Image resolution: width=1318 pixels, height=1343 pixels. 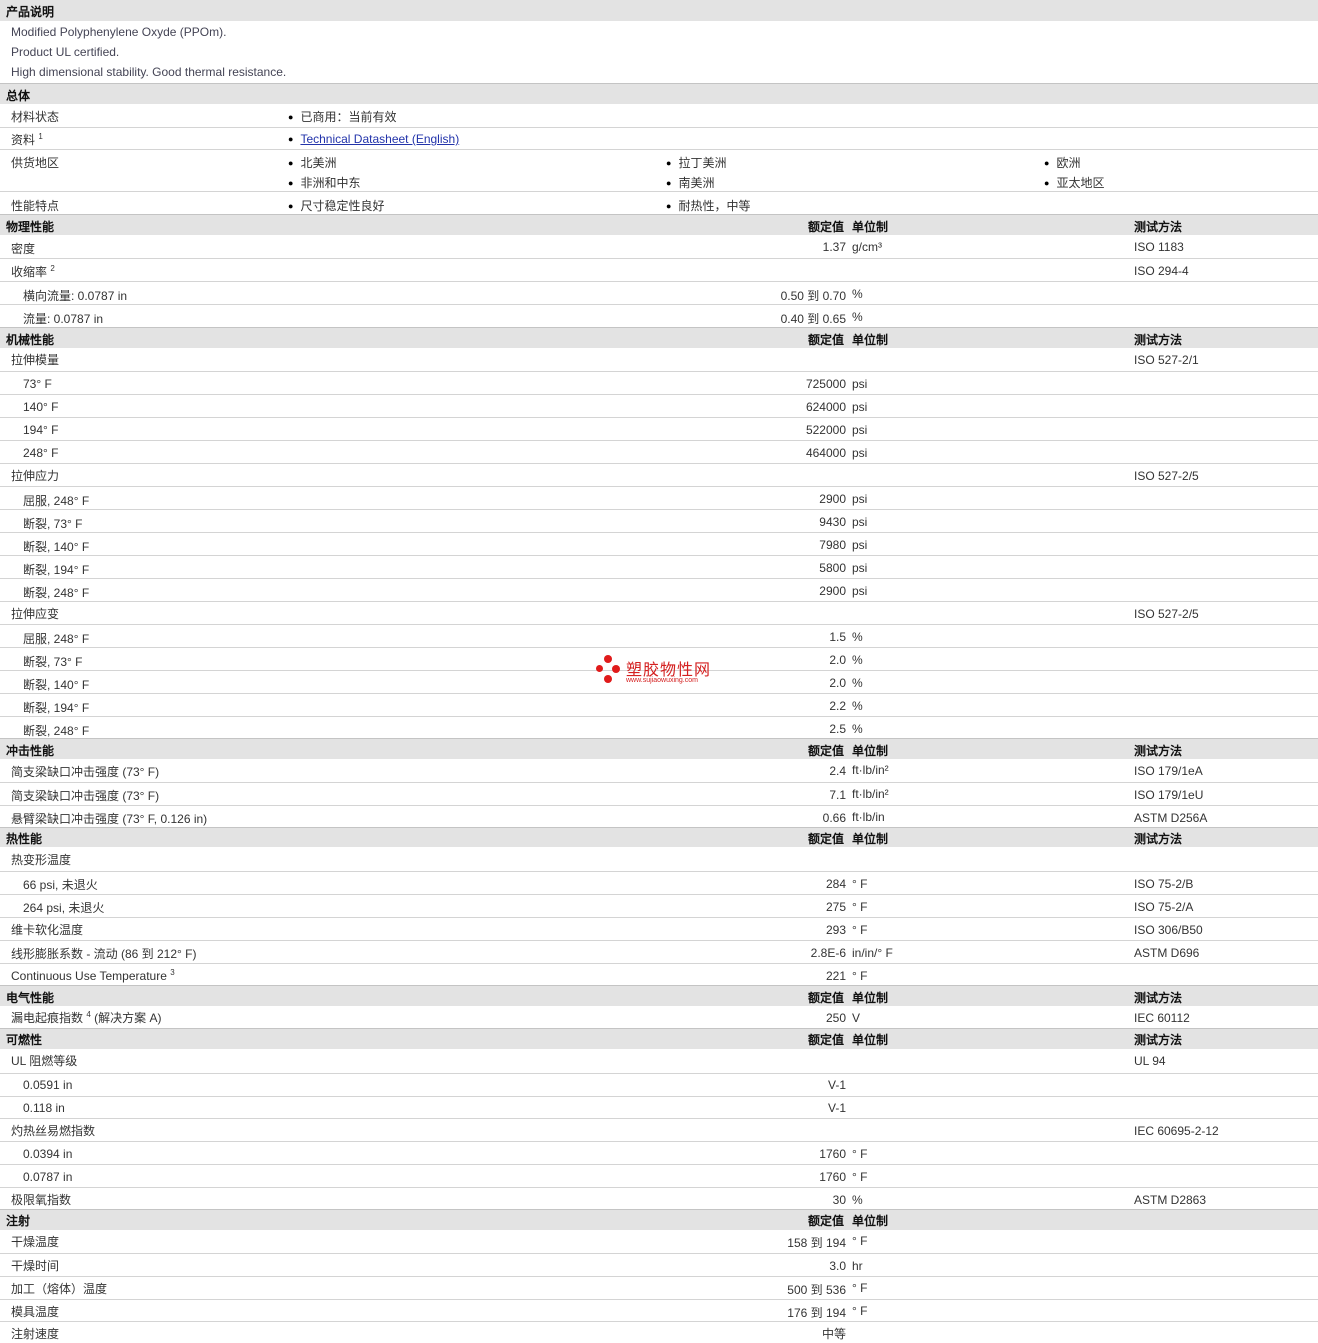 I want to click on row-value: 725000, so click(x=825, y=384).